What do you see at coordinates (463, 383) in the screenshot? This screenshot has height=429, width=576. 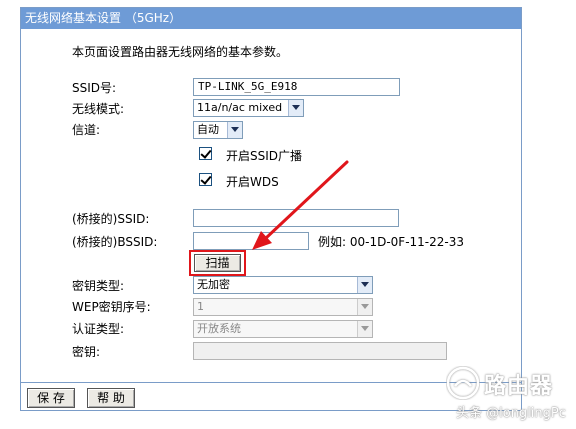 I see `router-logo-icon` at bounding box center [463, 383].